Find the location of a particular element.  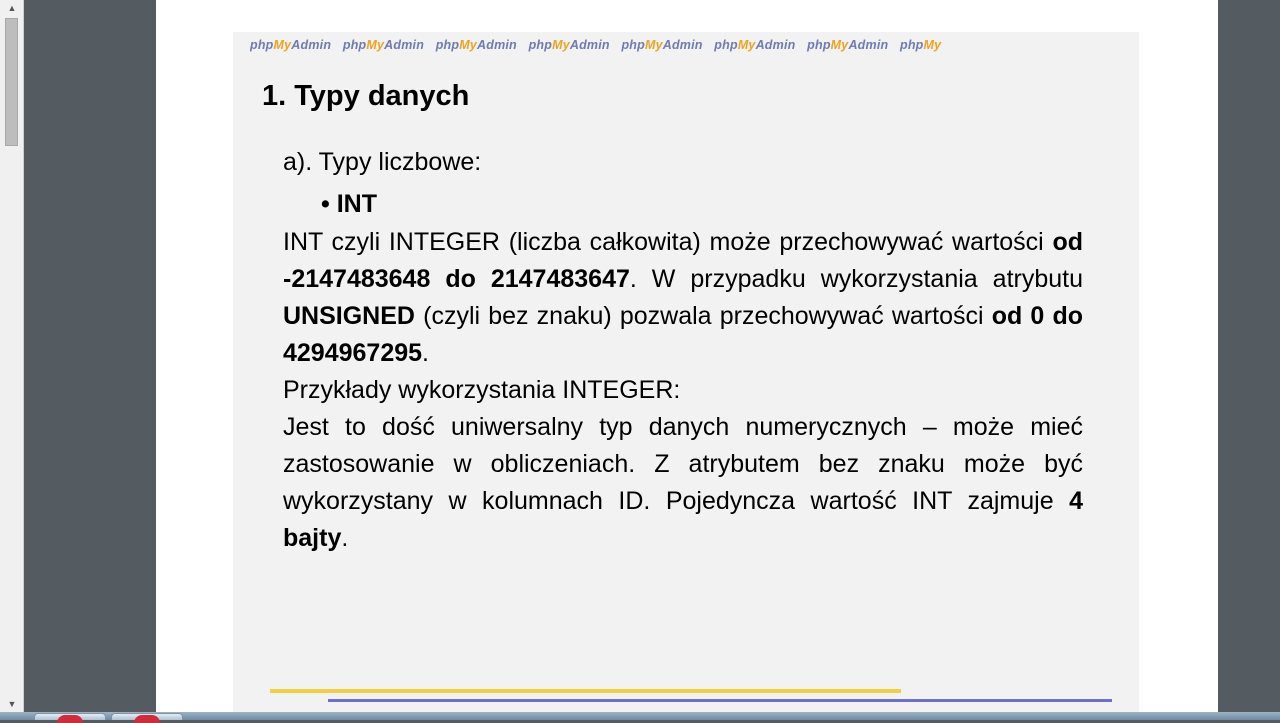

taskbar is located at coordinates (640, 717).